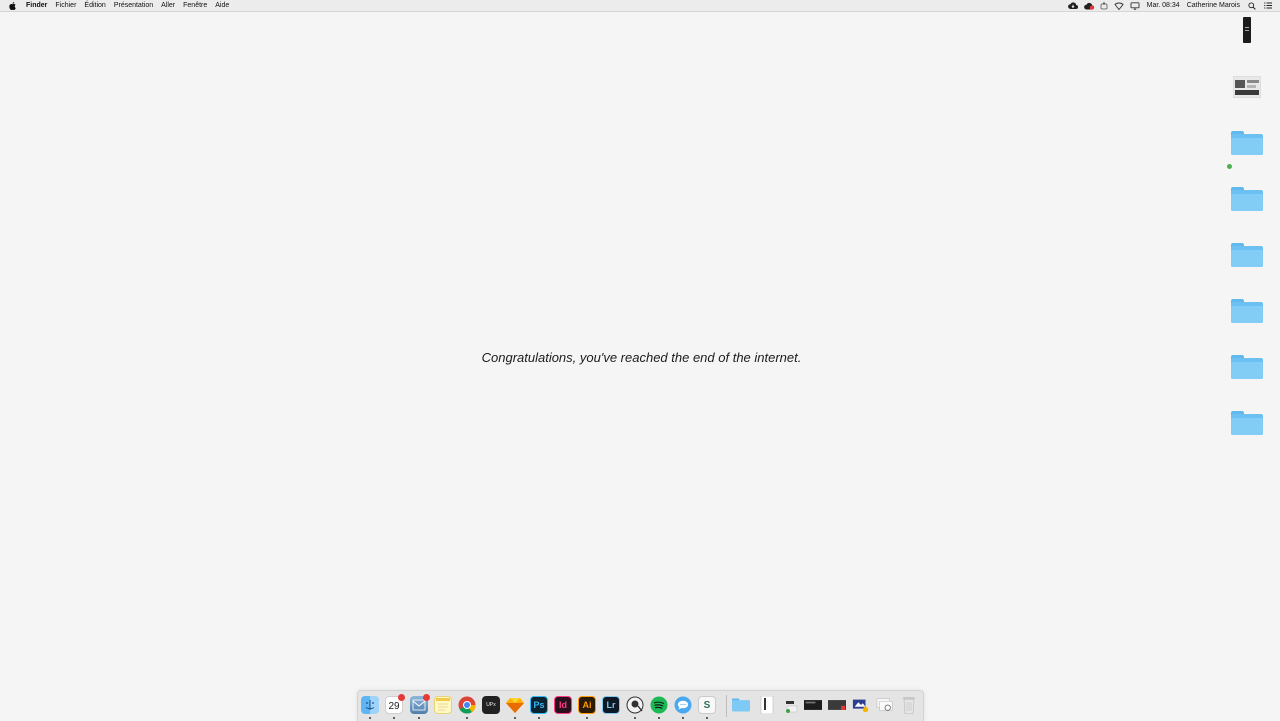 The image size is (1280, 721). I want to click on dock-finder-app, so click(370, 705).